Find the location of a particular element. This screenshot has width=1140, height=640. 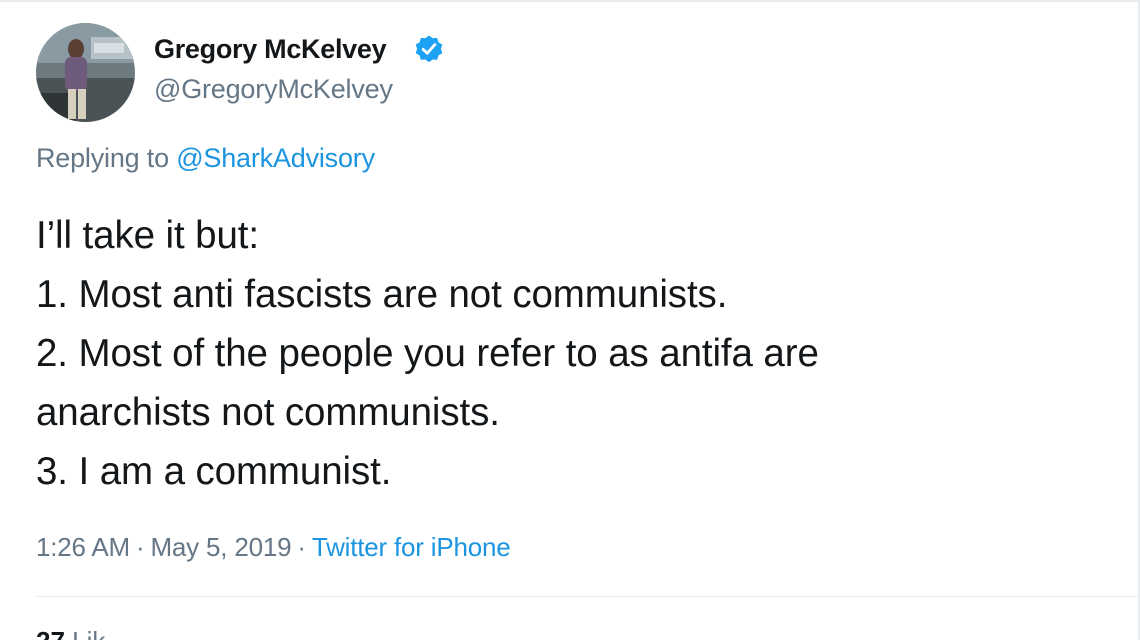

replying-to-line: Replying to @SharkAdvisory is located at coordinates (205, 158).